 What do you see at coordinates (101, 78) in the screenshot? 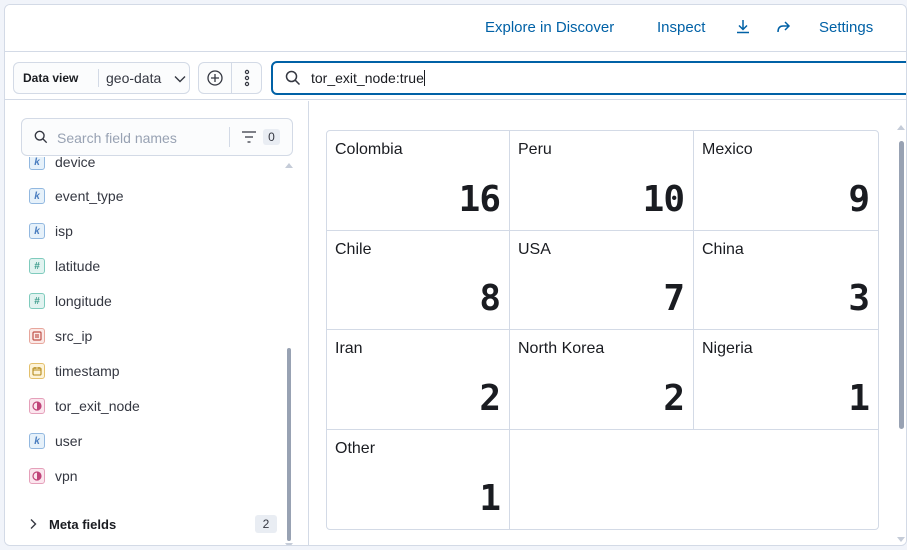
I see `data-view-picker: Data view geo-data` at bounding box center [101, 78].